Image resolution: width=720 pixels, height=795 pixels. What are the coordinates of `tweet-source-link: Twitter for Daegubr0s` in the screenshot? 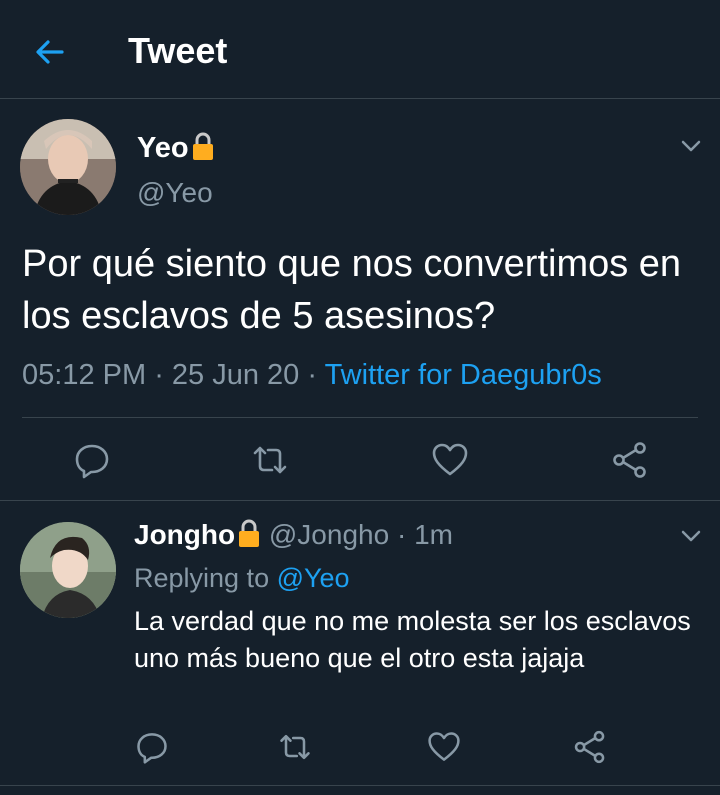 It's located at (463, 375).